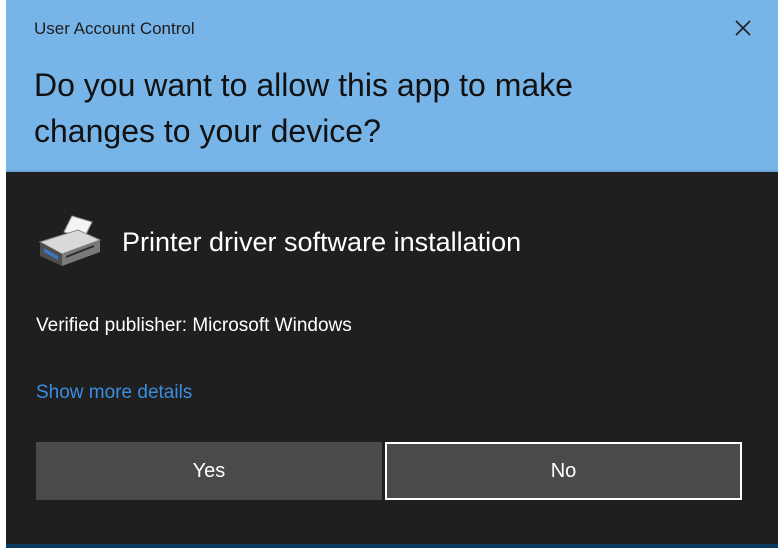  What do you see at coordinates (563, 471) in the screenshot?
I see `no-button: No` at bounding box center [563, 471].